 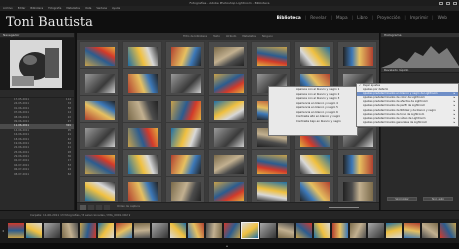 I want to click on menu-item-bw-low: Contraste bajo en blanco y negro, so click(x=313, y=121).